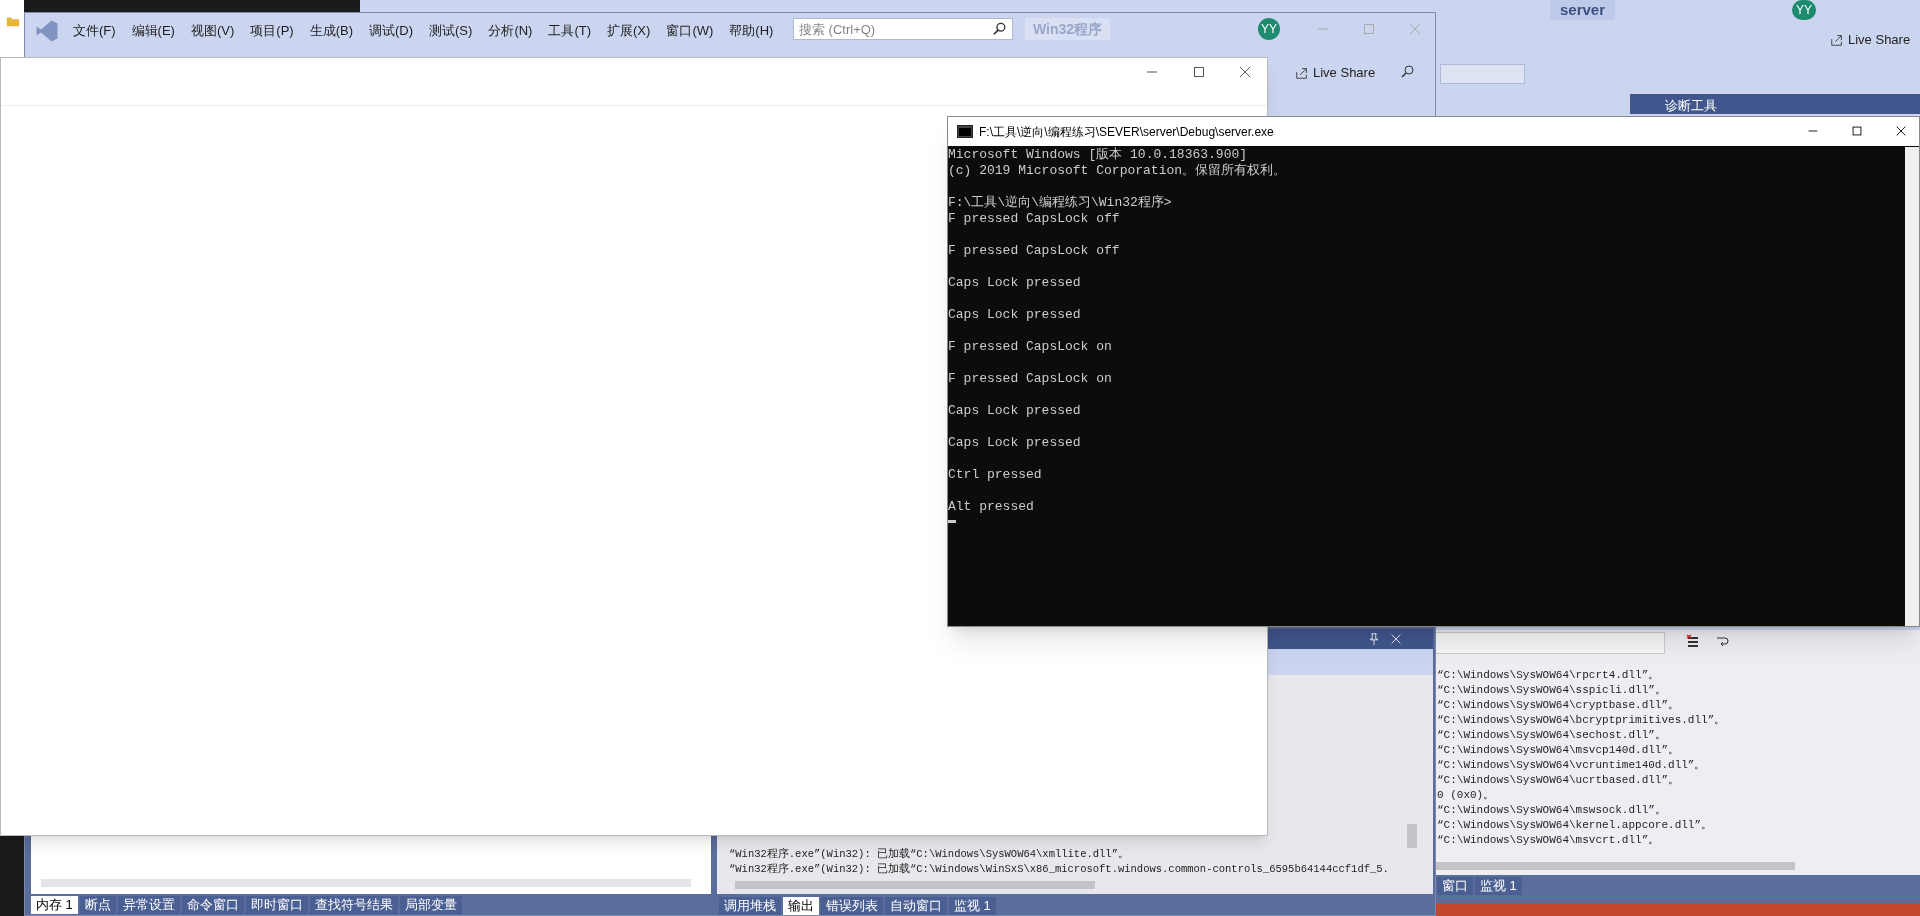 Image resolution: width=1920 pixels, height=916 pixels. I want to click on panel-tab: 即时窗口, so click(276, 905).